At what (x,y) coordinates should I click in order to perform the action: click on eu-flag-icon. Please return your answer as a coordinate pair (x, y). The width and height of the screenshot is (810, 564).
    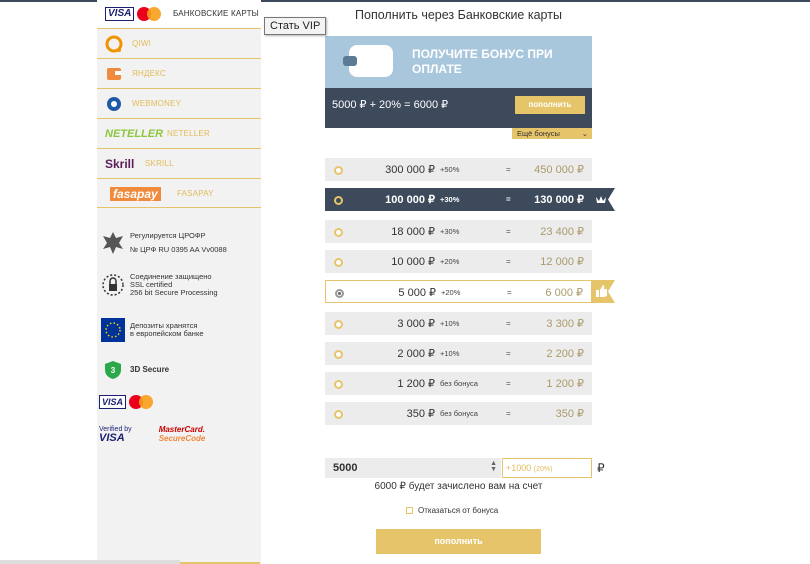
    Looking at the image, I should click on (113, 330).